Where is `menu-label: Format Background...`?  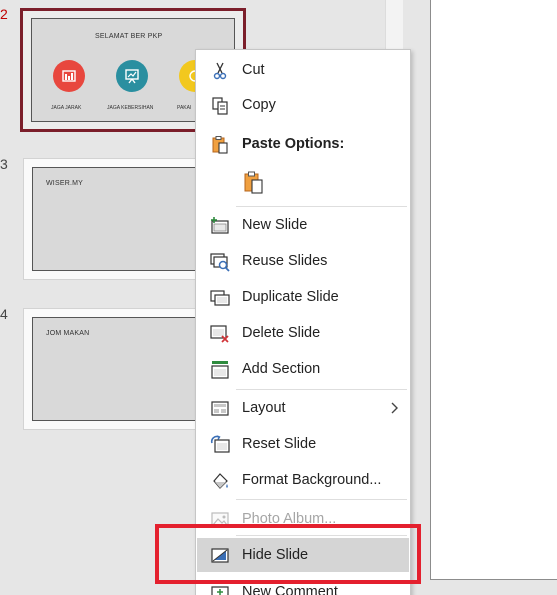 menu-label: Format Background... is located at coordinates (312, 480).